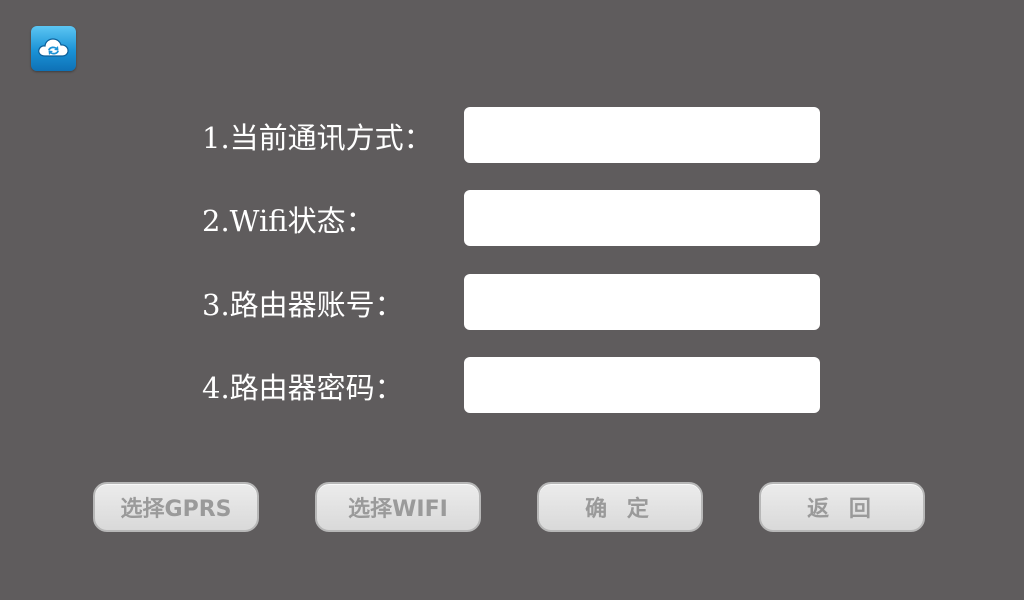 This screenshot has width=1024, height=600. I want to click on form-row-router-account: 3.路由器账号：, so click(512, 303).